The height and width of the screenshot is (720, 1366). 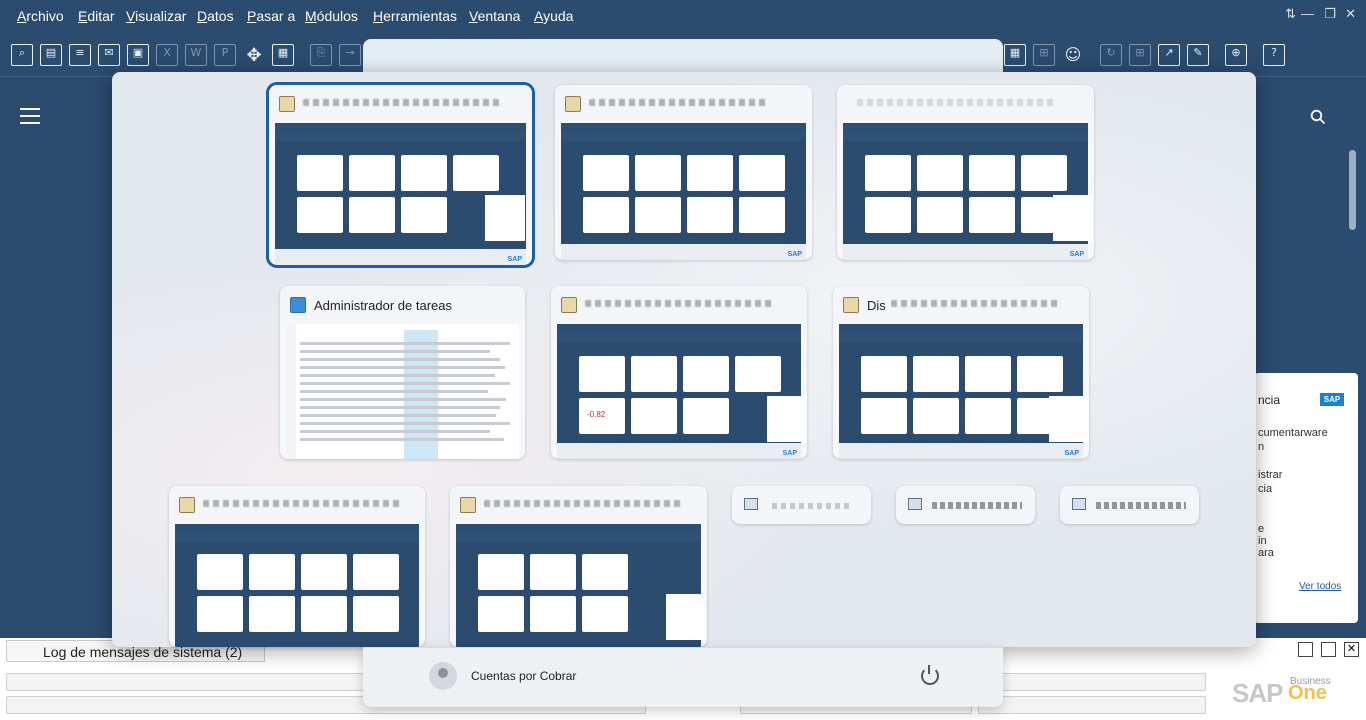 What do you see at coordinates (30, 116) in the screenshot?
I see `hamburger-menu-icon` at bounding box center [30, 116].